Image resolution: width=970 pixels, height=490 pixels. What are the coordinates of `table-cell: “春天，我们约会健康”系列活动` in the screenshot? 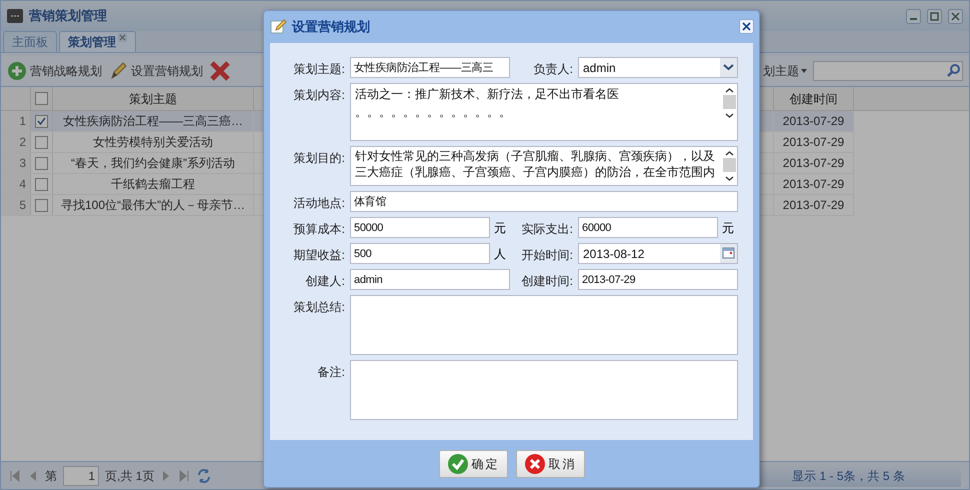 It's located at (153, 163).